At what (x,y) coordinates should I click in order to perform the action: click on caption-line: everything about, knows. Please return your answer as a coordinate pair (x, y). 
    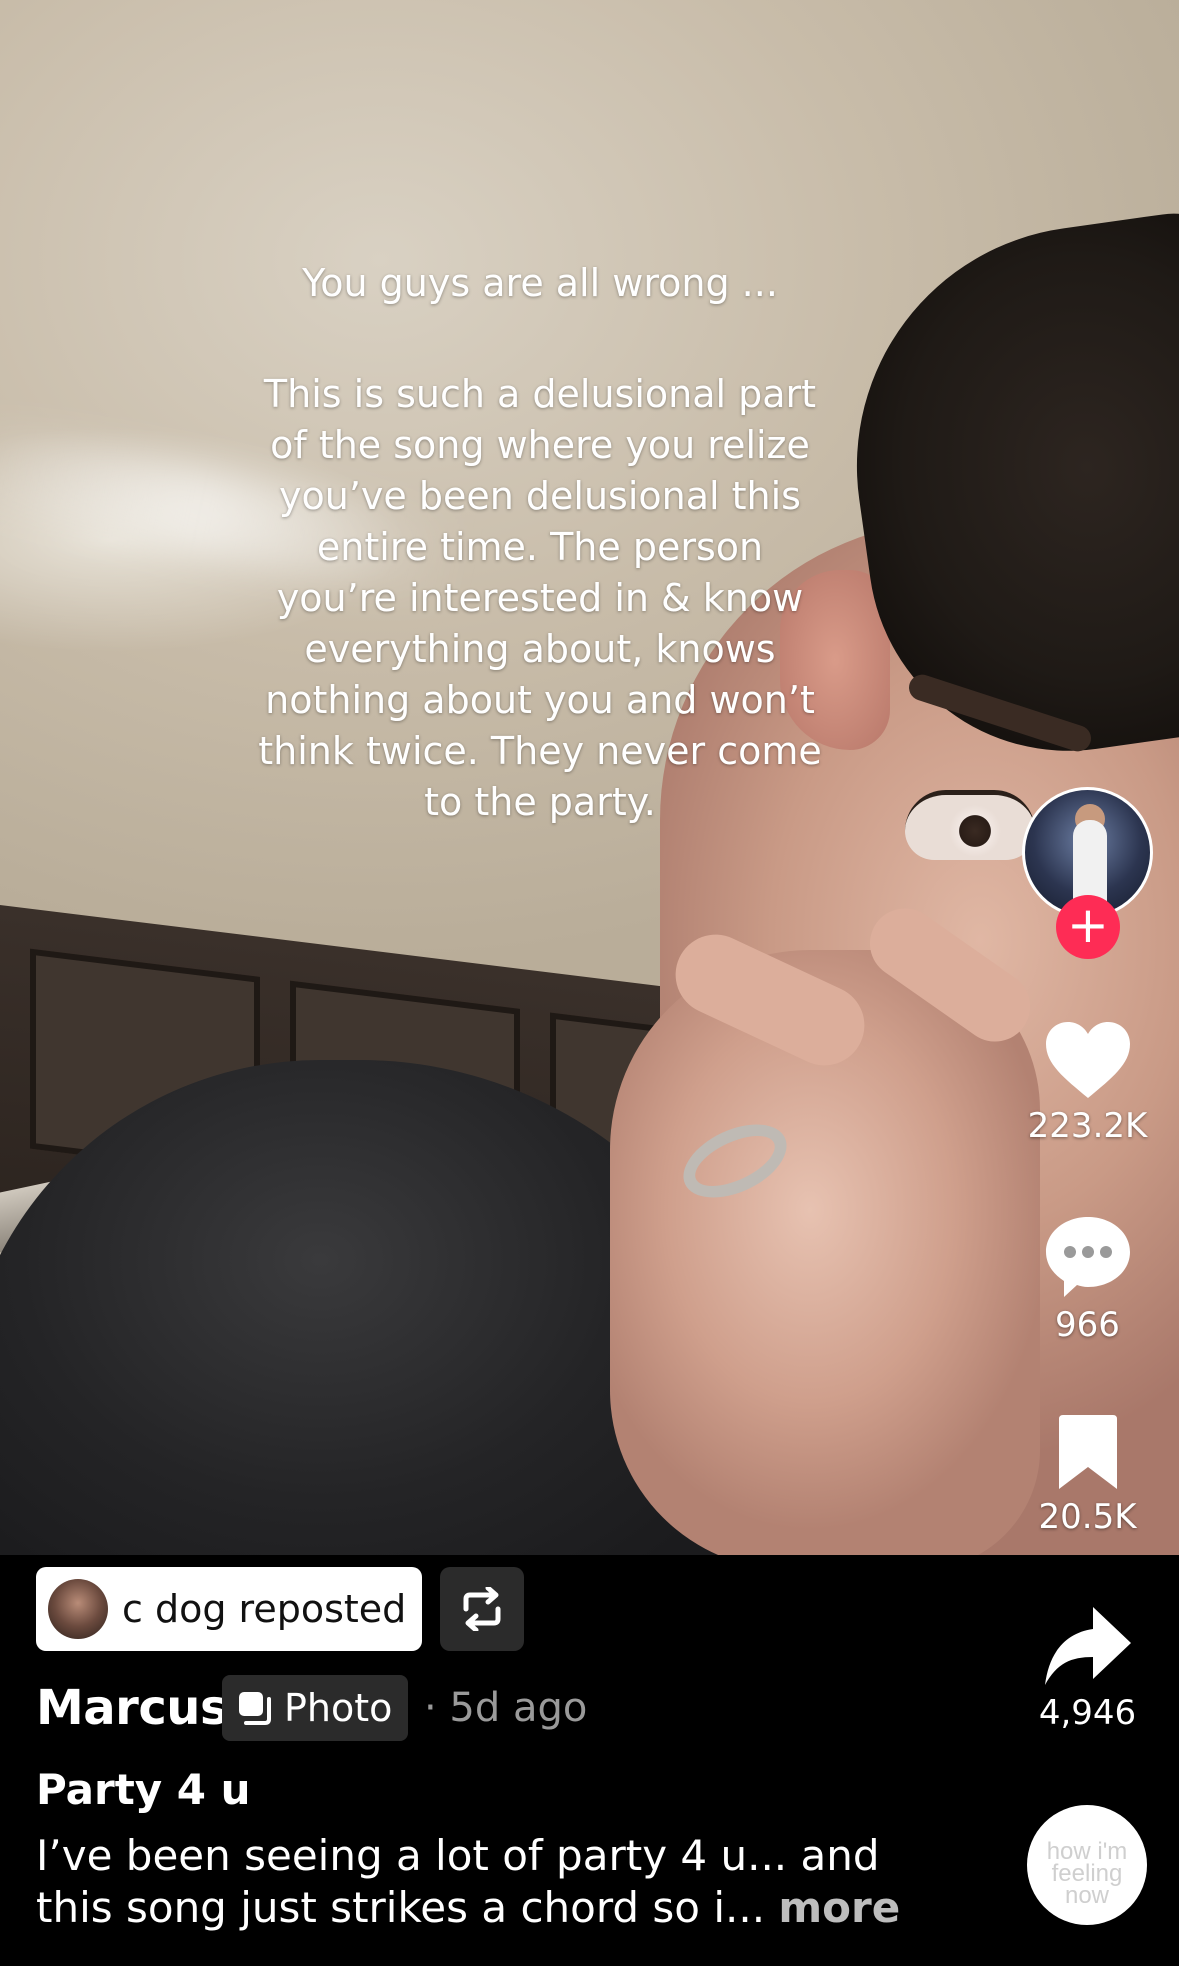
    Looking at the image, I should click on (540, 649).